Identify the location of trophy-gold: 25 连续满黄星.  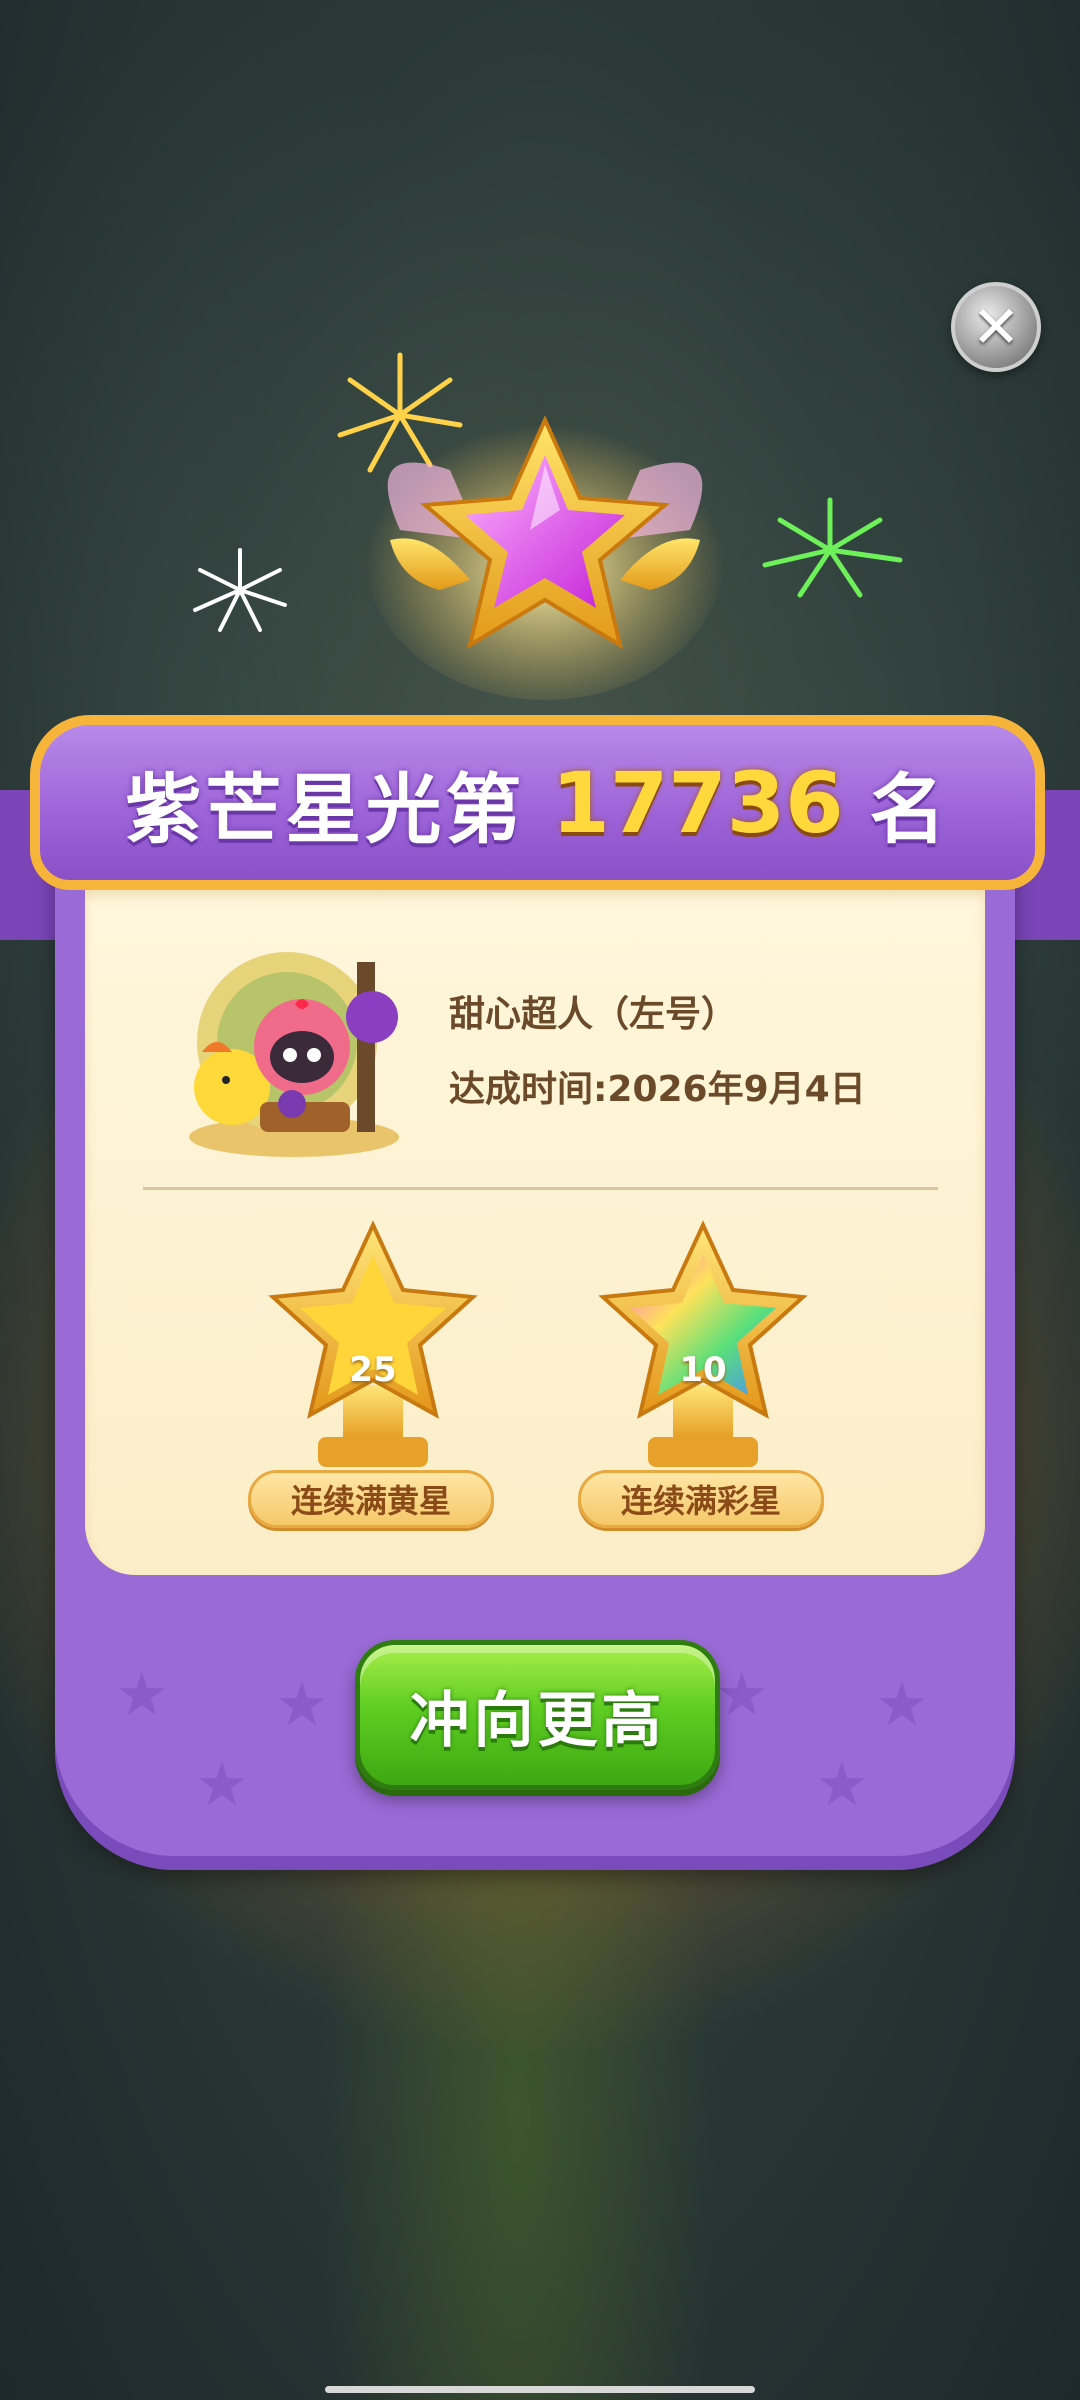
(373, 1375).